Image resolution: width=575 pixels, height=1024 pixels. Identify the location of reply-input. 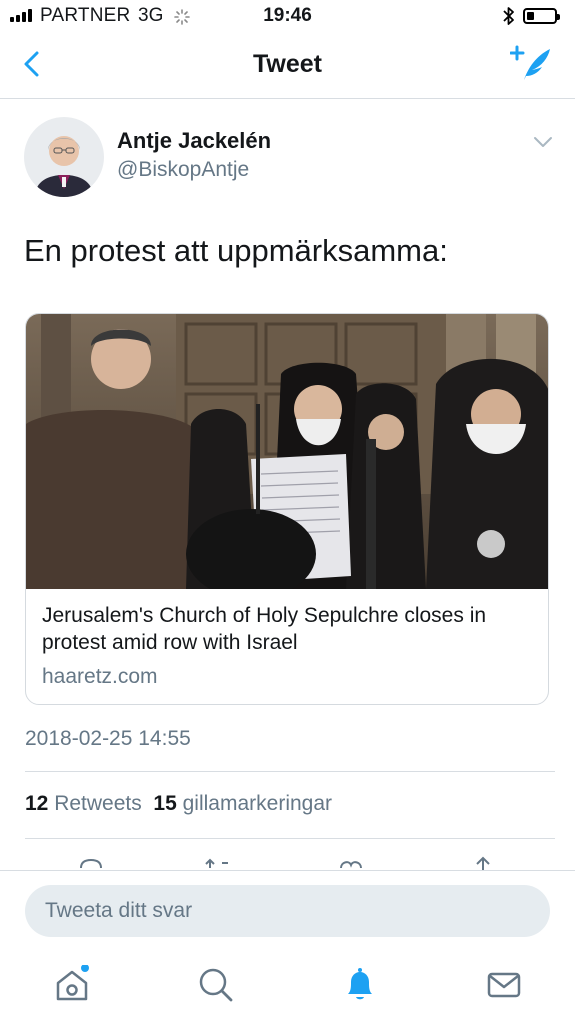
(287, 911).